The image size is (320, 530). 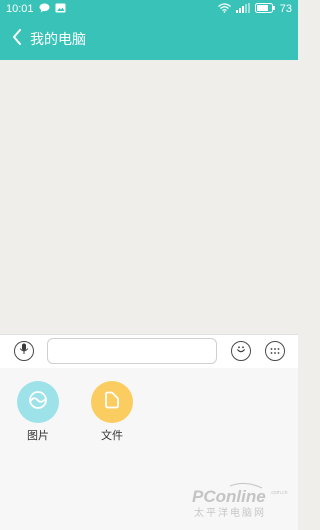 I want to click on smiley-icon, so click(x=241, y=351).